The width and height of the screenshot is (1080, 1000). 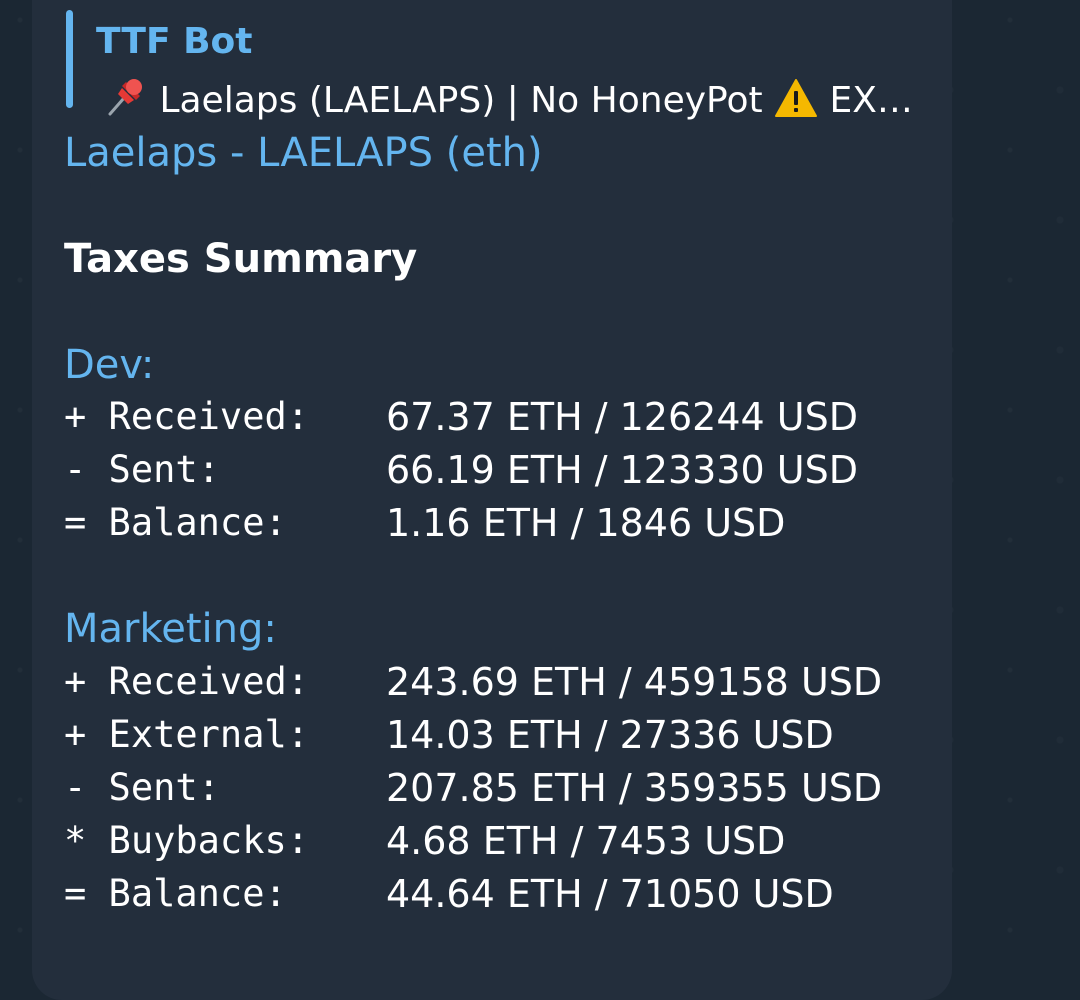 I want to click on row-label: + External:, so click(x=187, y=734).